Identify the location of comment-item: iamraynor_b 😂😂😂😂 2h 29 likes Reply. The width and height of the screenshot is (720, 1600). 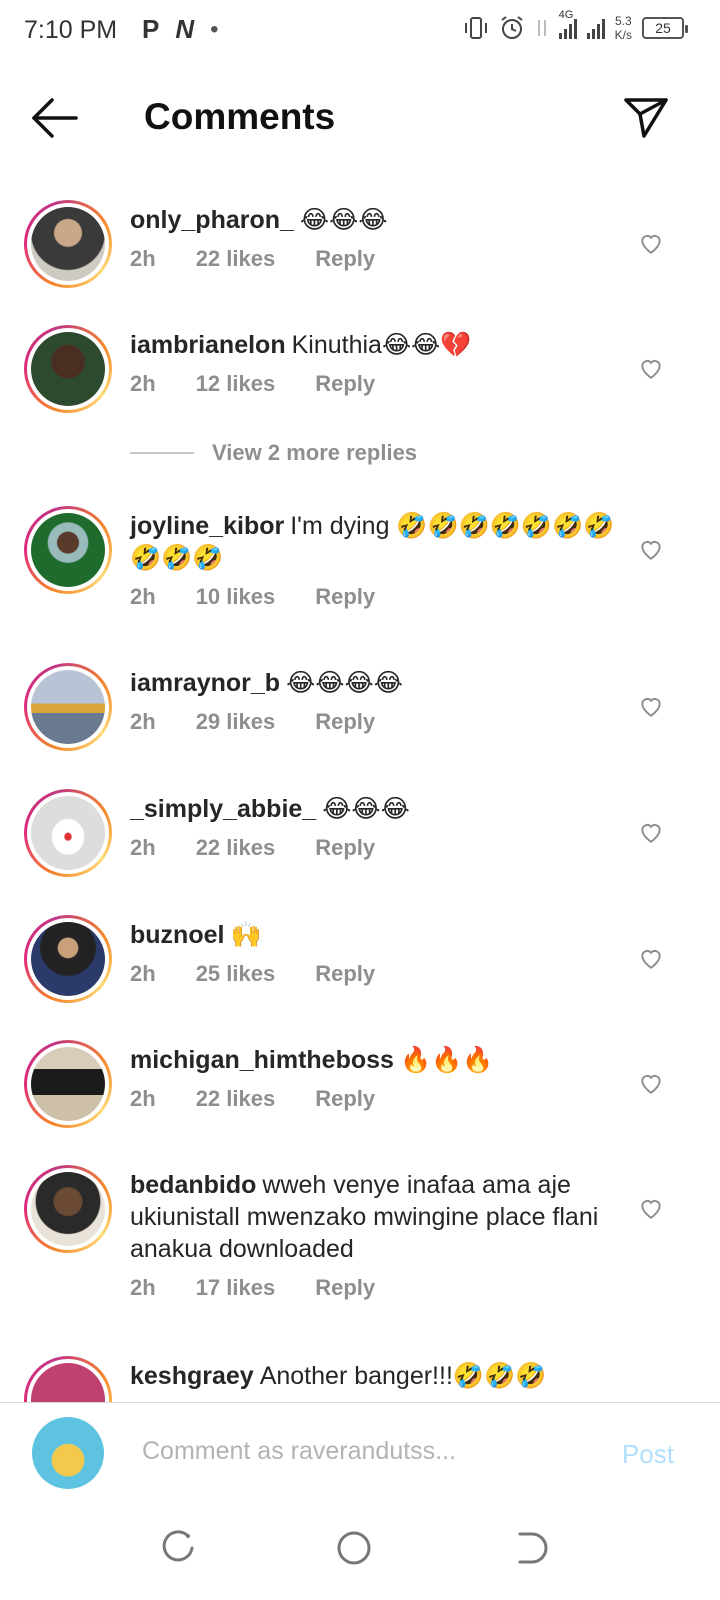
(360, 713).